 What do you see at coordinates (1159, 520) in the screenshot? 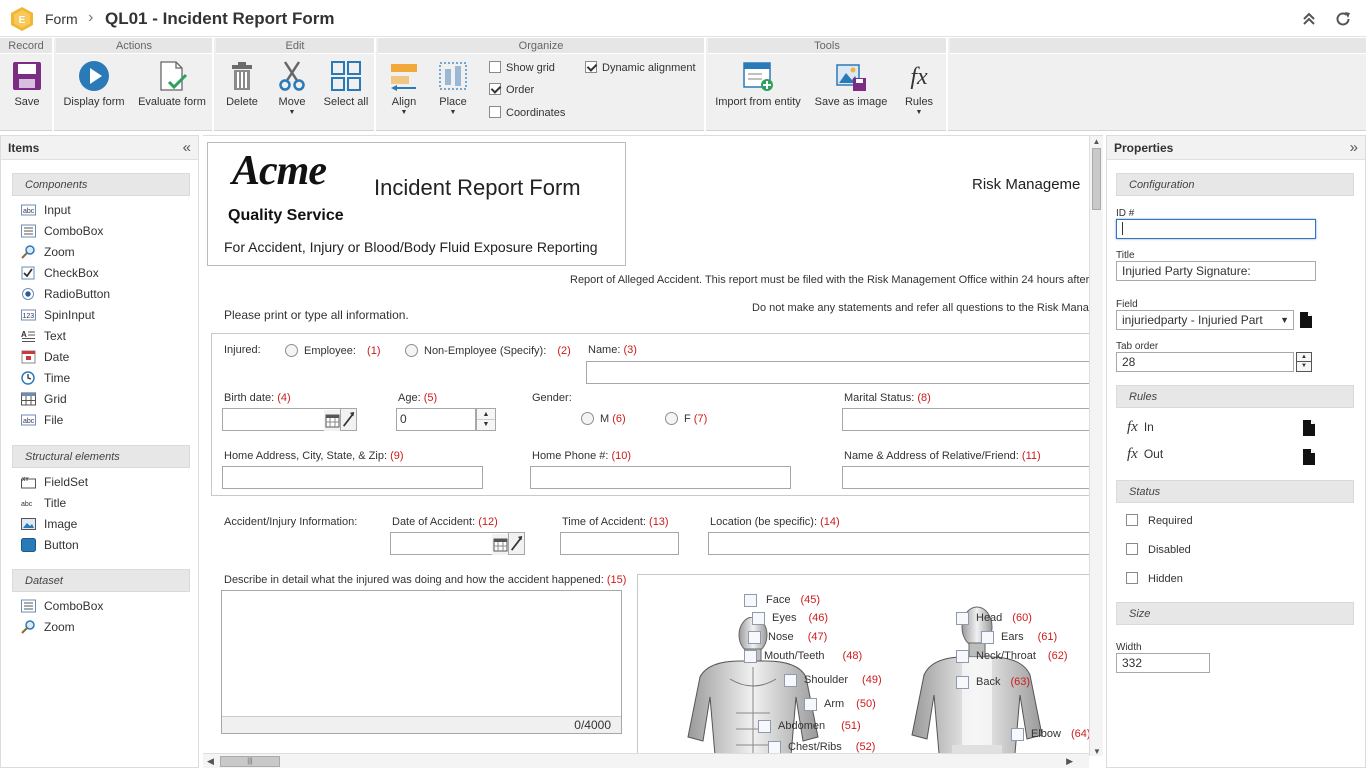
I see `required-checkbox: Required` at bounding box center [1159, 520].